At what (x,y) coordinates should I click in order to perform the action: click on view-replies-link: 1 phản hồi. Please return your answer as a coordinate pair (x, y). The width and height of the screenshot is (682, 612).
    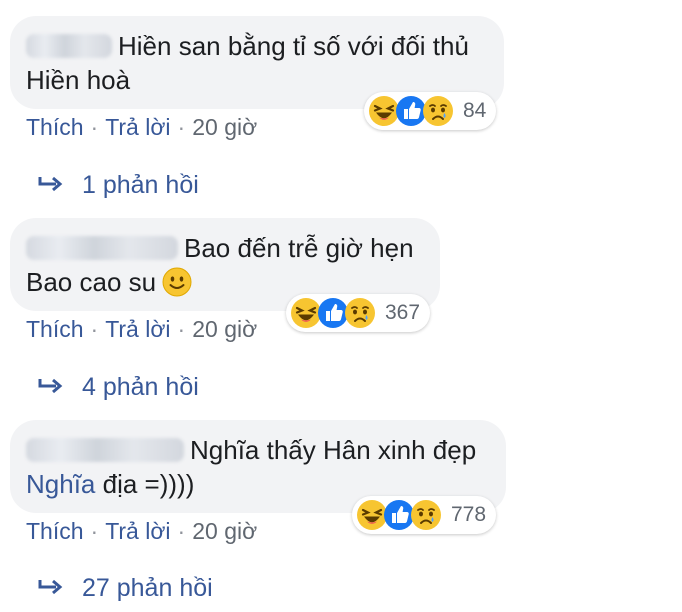
    Looking at the image, I should click on (118, 185).